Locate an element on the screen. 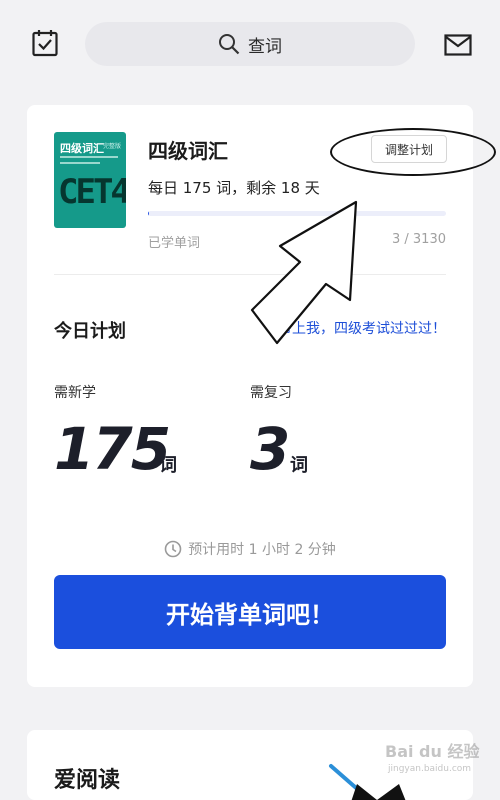 Image resolution: width=500 pixels, height=800 pixels. new-words-unit: 词 is located at coordinates (168, 464).